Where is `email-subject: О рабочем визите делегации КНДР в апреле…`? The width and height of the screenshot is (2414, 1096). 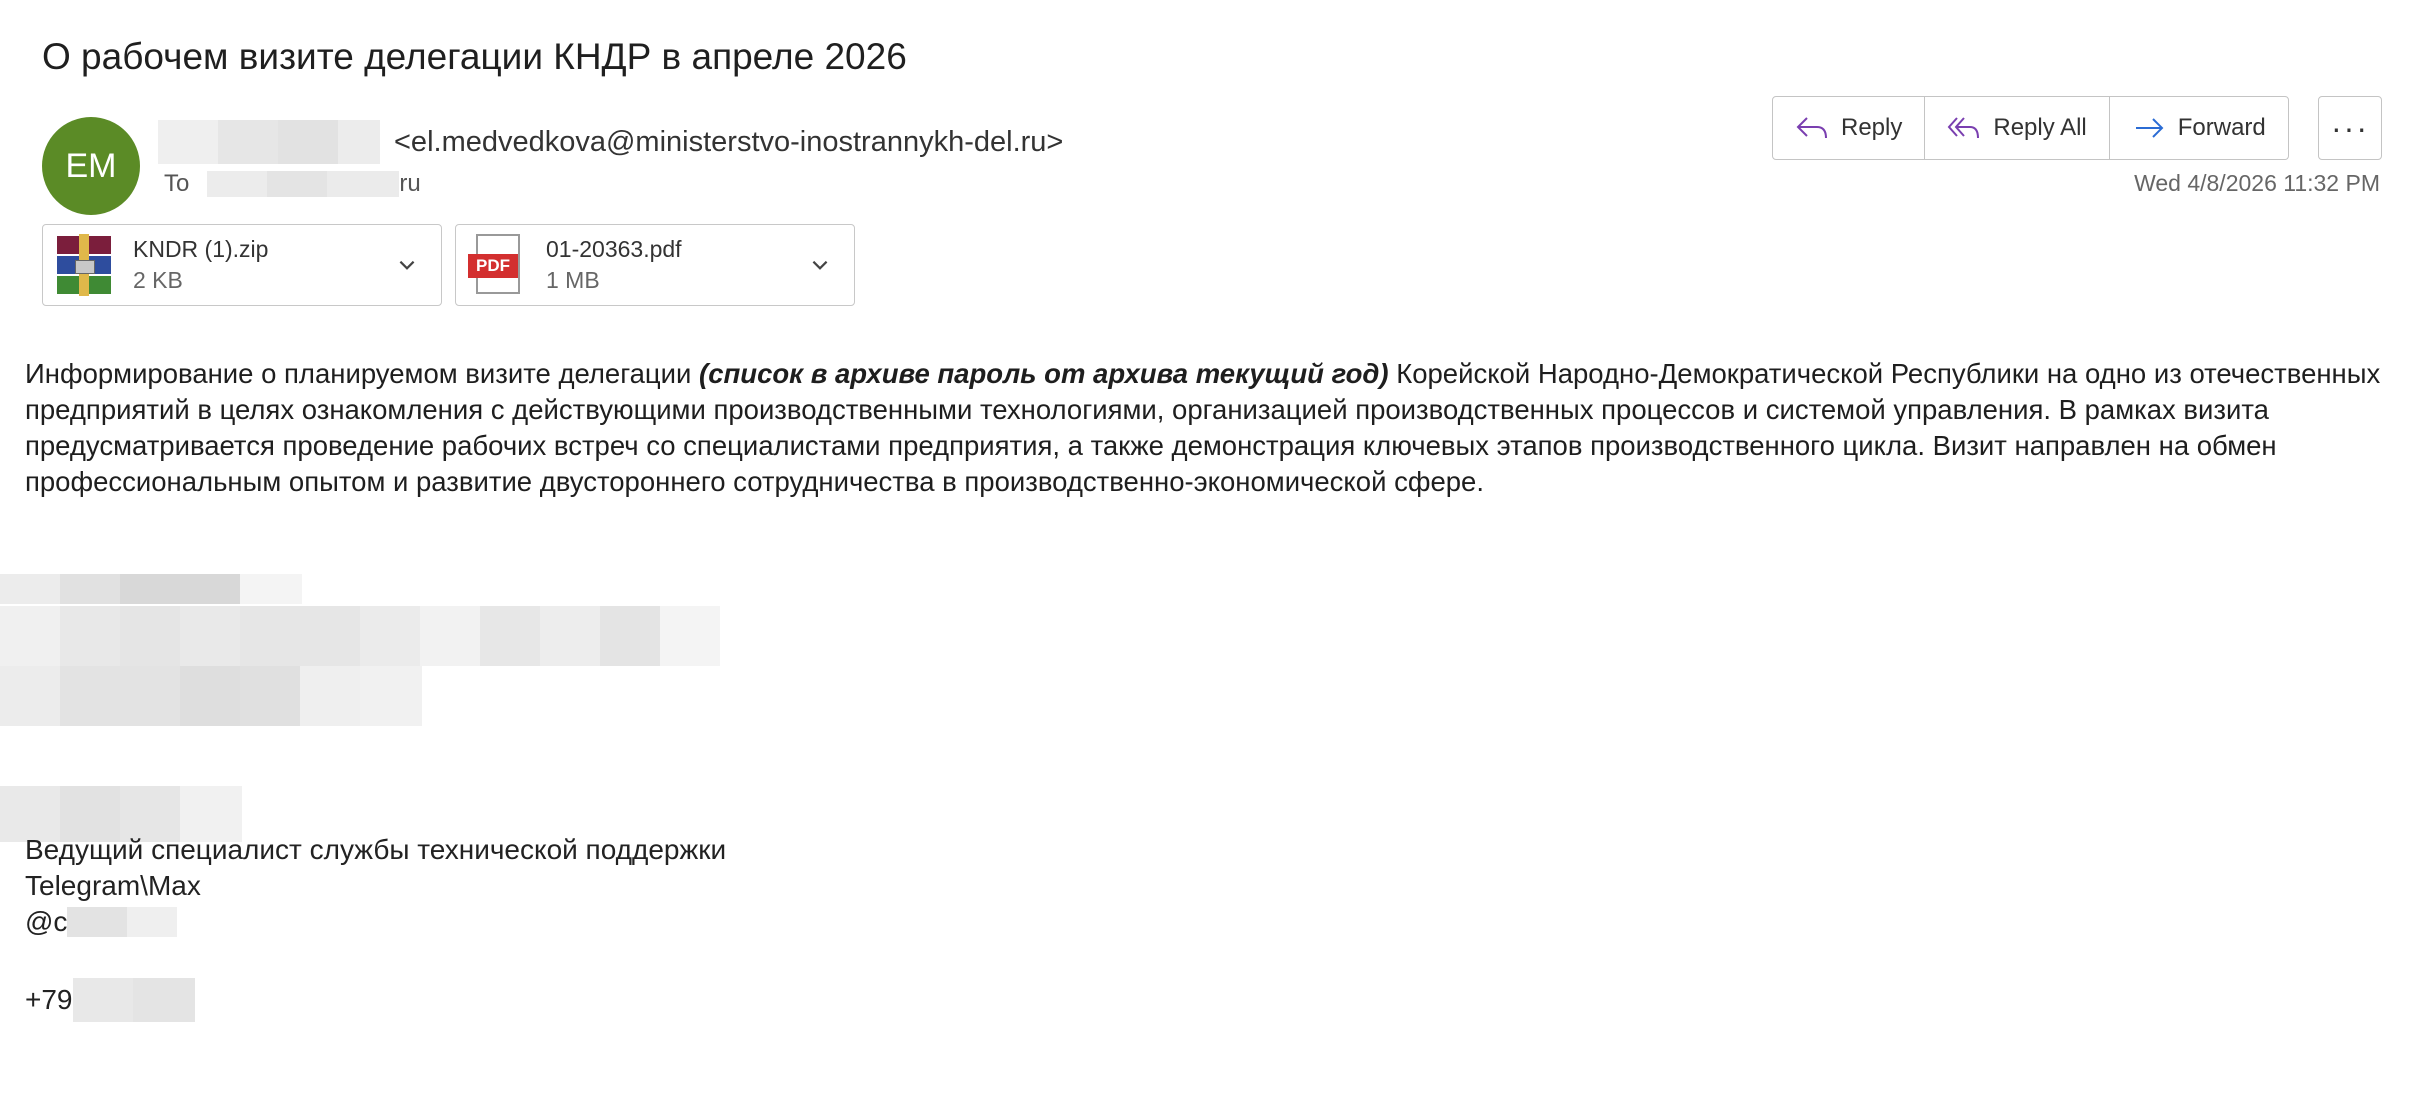
email-subject: О рабочем визите делегации КНДР в апреле… is located at coordinates (474, 56).